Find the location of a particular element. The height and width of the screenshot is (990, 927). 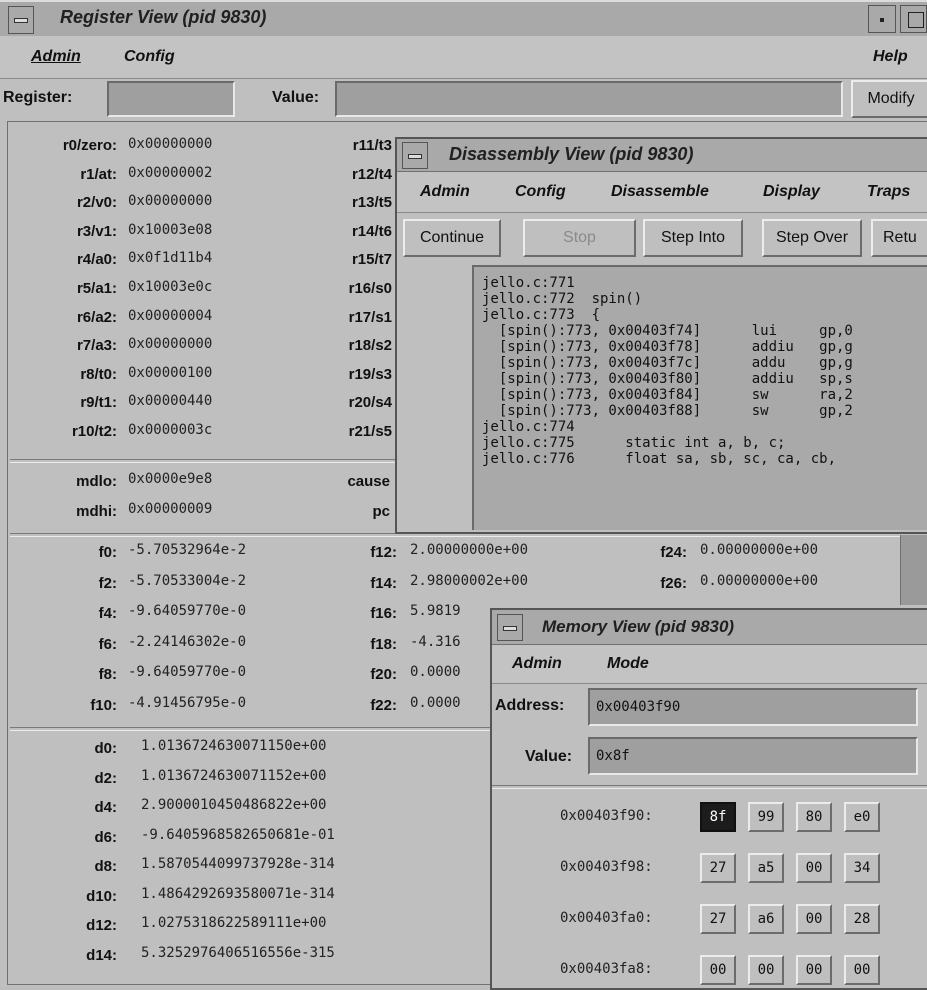

memory-menubar: Admin Mode is located at coordinates (709, 664).